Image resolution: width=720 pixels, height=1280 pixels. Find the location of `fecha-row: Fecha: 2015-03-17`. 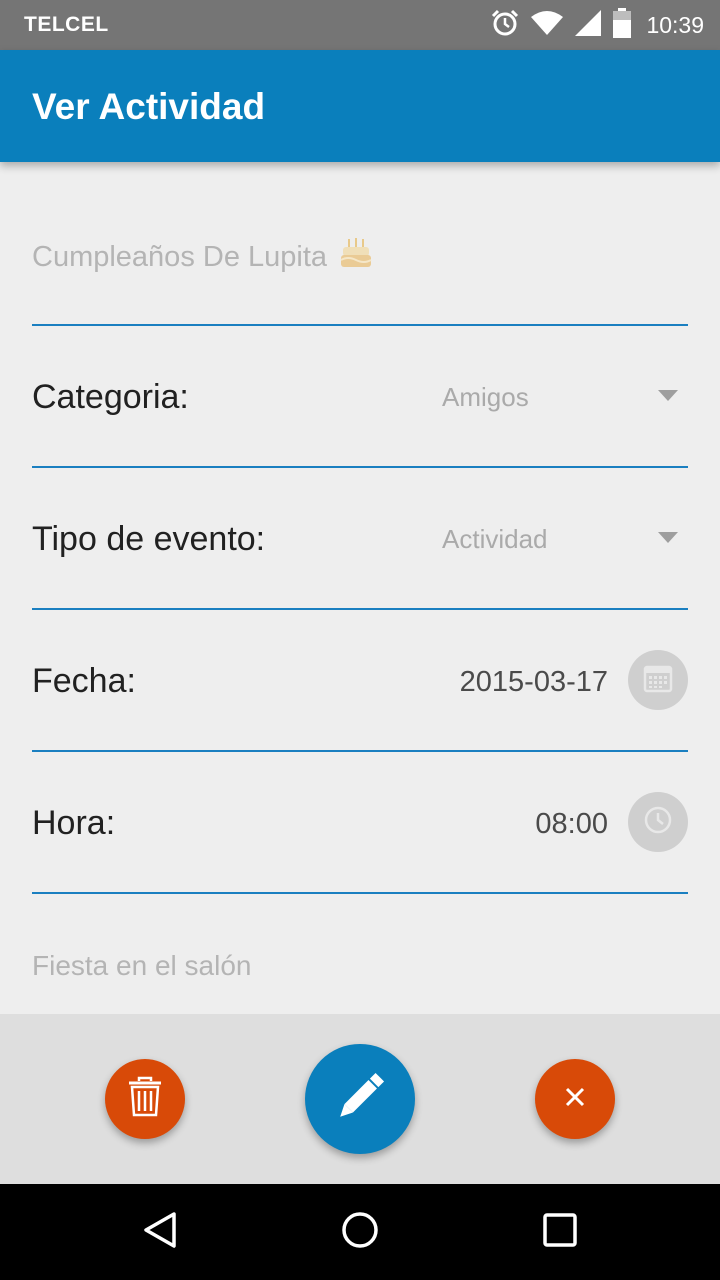

fecha-row: Fecha: 2015-03-17 is located at coordinates (360, 681).